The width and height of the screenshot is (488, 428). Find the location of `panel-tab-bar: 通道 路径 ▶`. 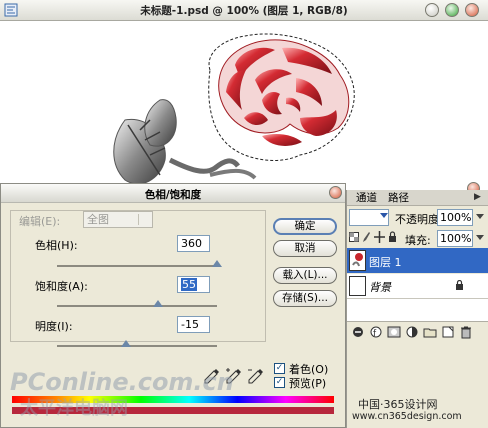

panel-tab-bar: 通道 路径 ▶ is located at coordinates (417, 198).